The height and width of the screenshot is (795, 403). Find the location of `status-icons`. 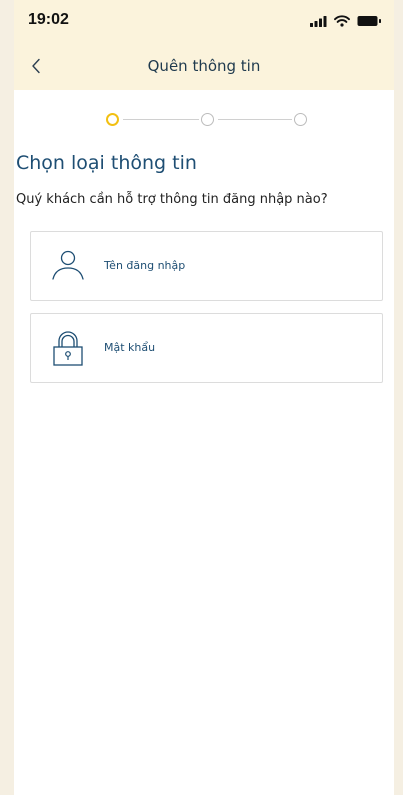

status-icons is located at coordinates (346, 21).